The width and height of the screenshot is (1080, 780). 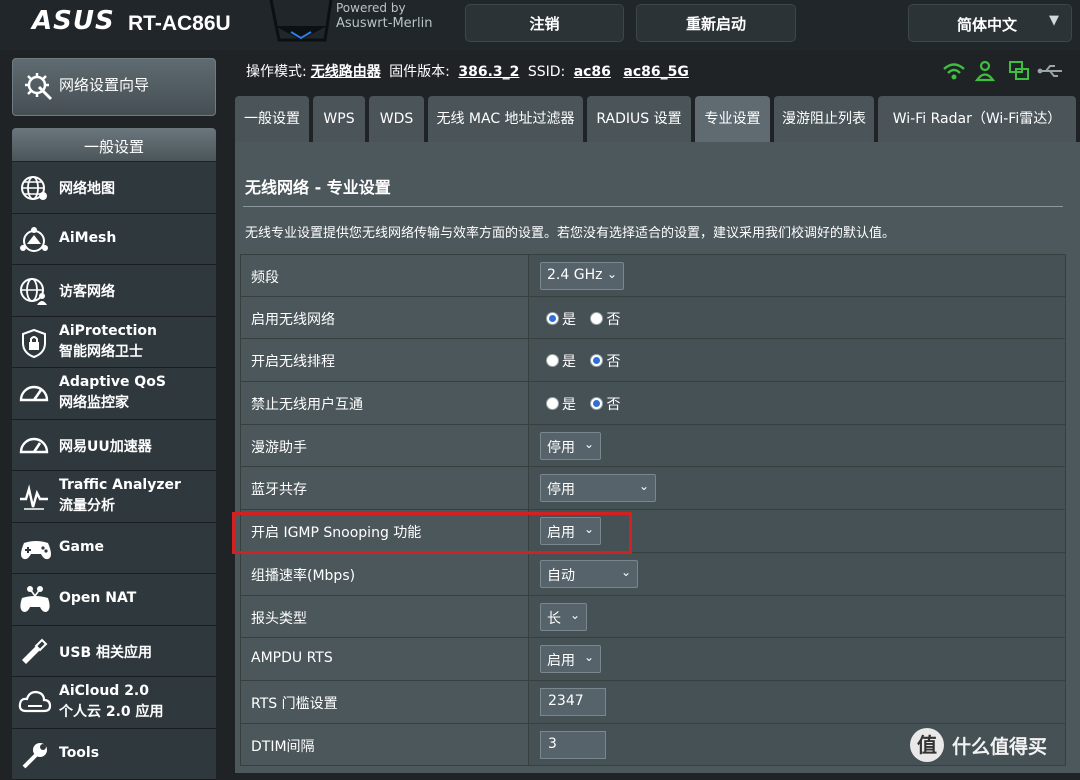 What do you see at coordinates (732, 119) in the screenshot?
I see `tab-professional: 专业设置` at bounding box center [732, 119].